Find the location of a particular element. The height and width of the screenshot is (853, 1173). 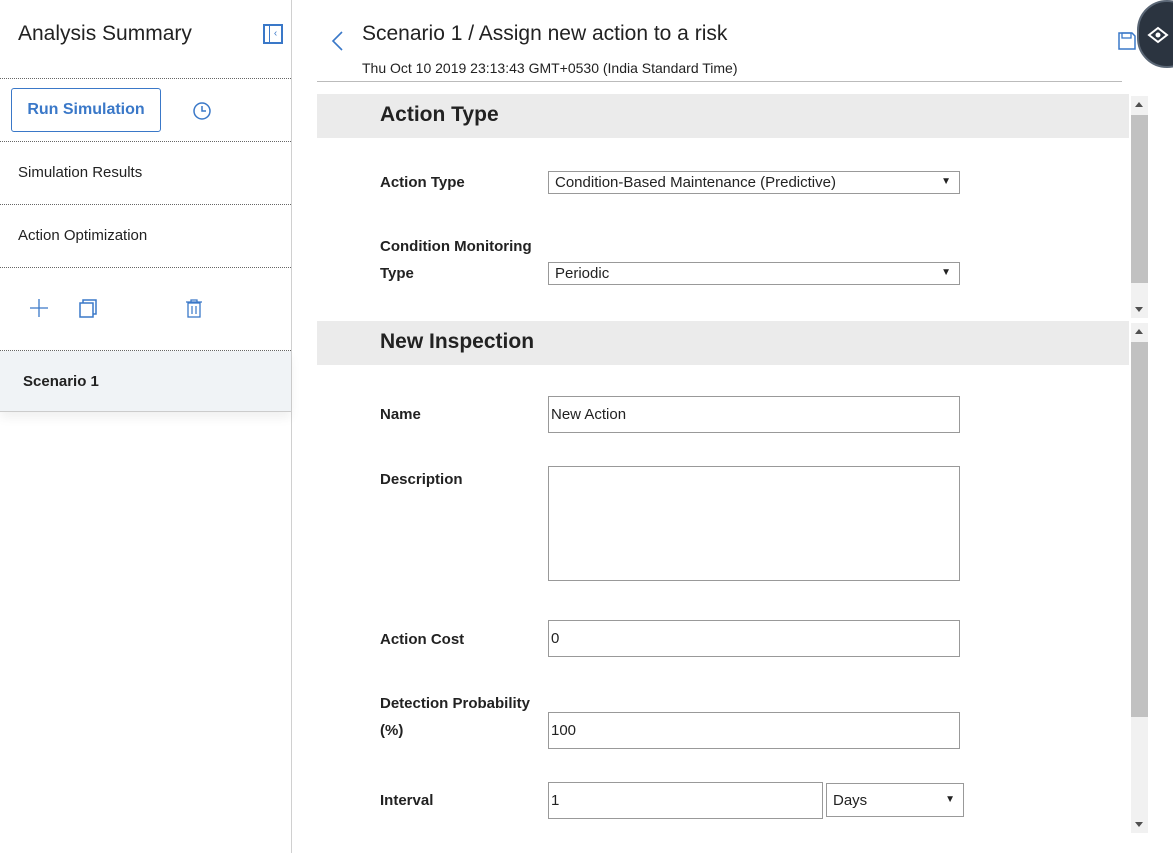

eye-icon is located at coordinates (1158, 35).